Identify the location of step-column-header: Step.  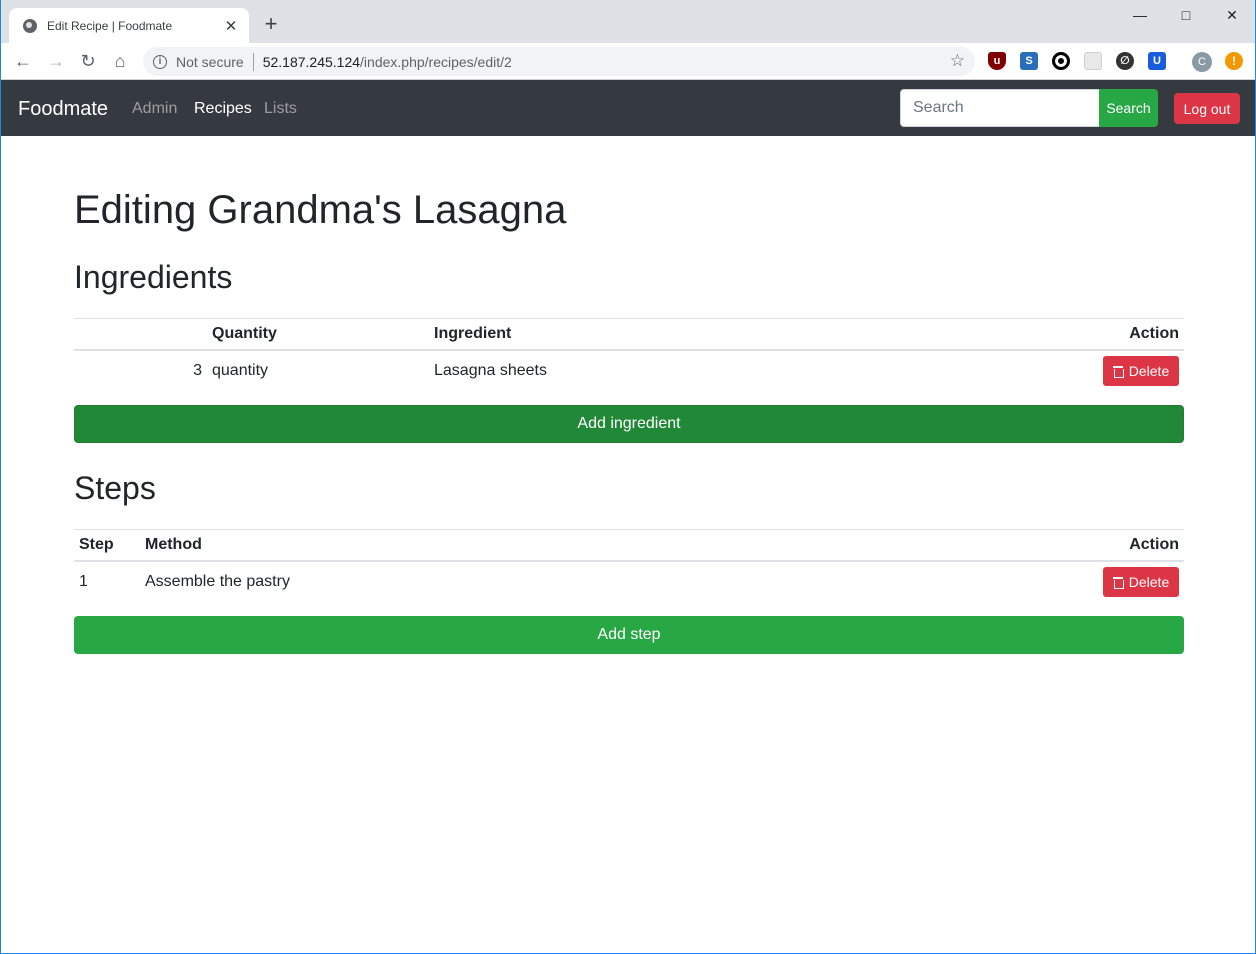
(107, 545).